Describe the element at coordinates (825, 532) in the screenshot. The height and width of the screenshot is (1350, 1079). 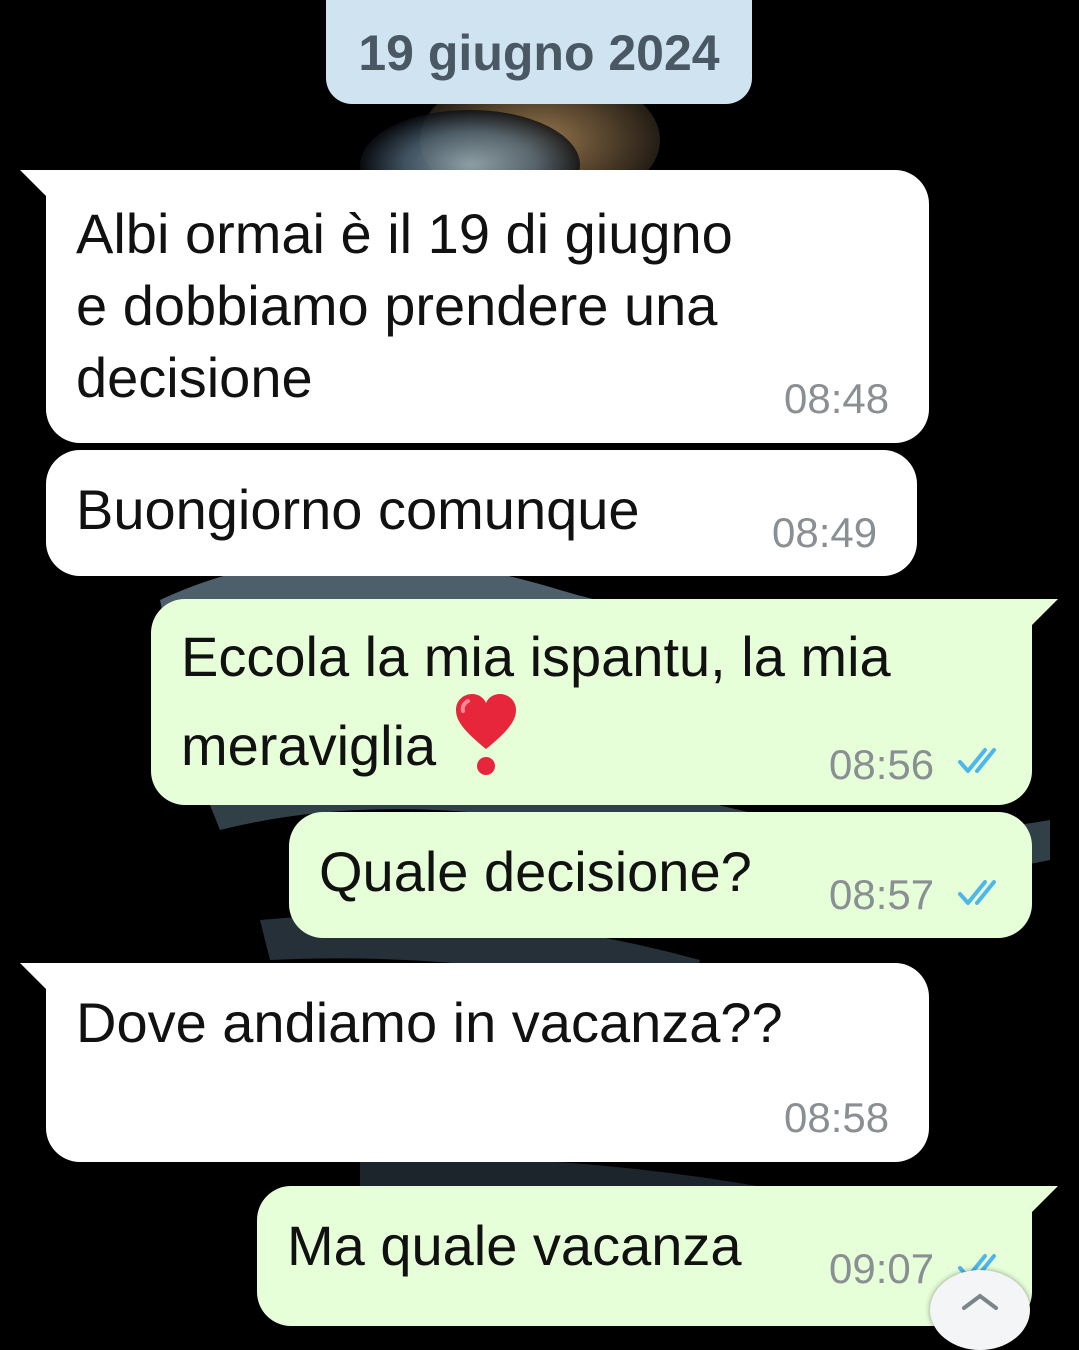
I see `message-time: 08:49` at that location.